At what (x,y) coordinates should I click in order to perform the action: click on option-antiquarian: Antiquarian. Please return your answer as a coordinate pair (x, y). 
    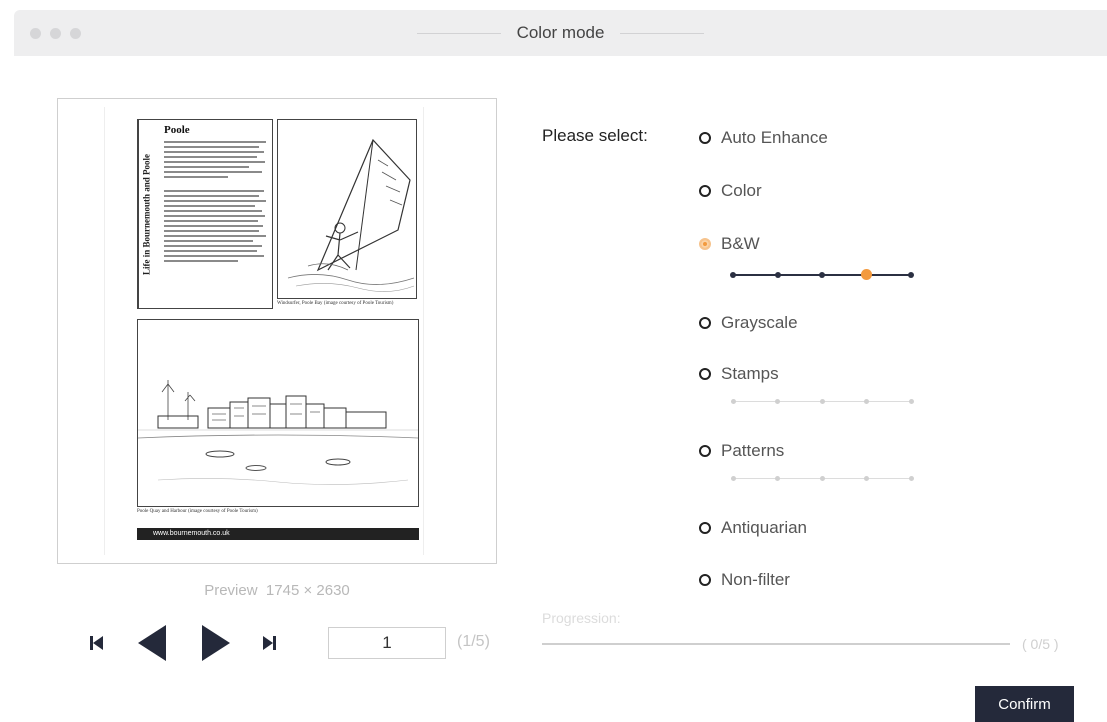
    Looking at the image, I should click on (753, 528).